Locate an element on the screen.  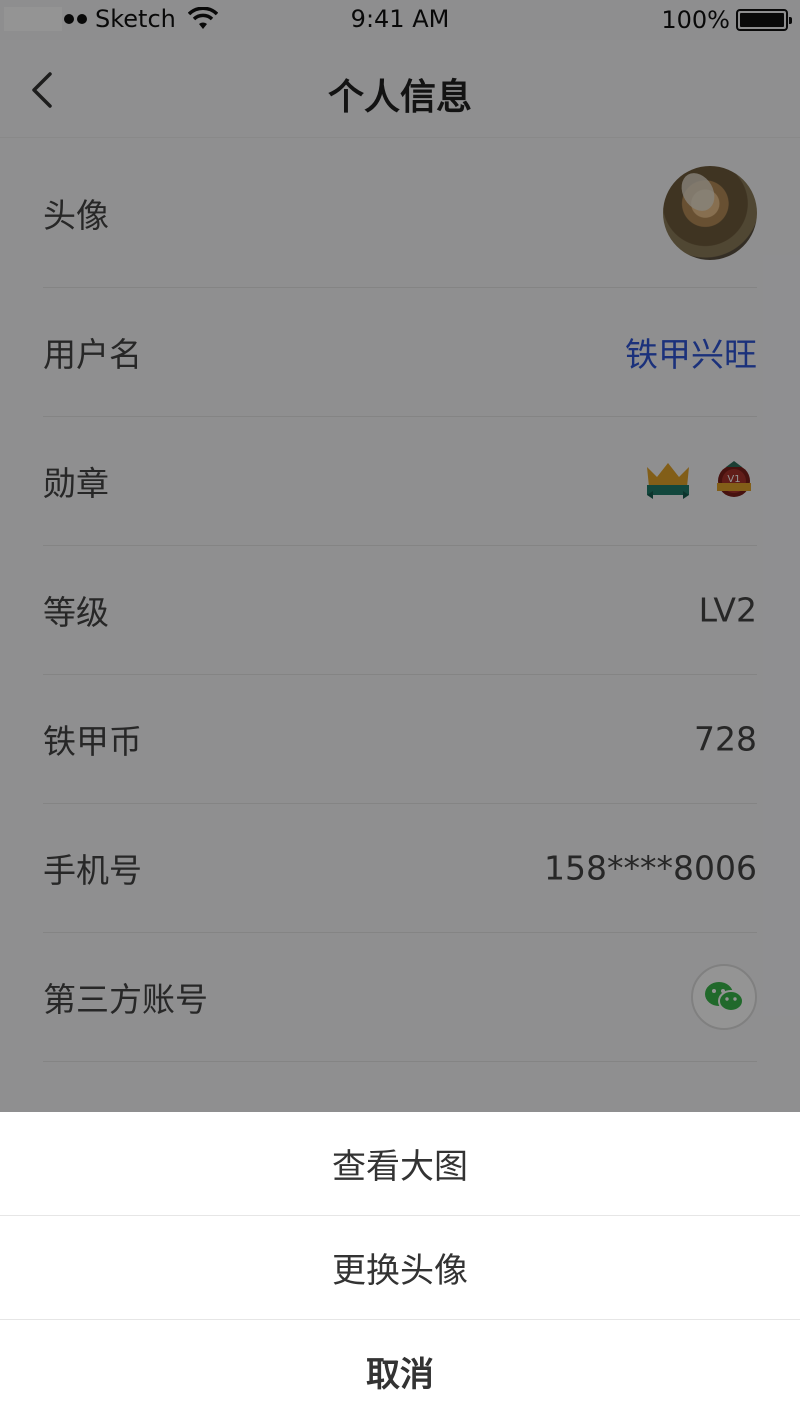
view-large-image-button: 查看大图 is located at coordinates (400, 1164).